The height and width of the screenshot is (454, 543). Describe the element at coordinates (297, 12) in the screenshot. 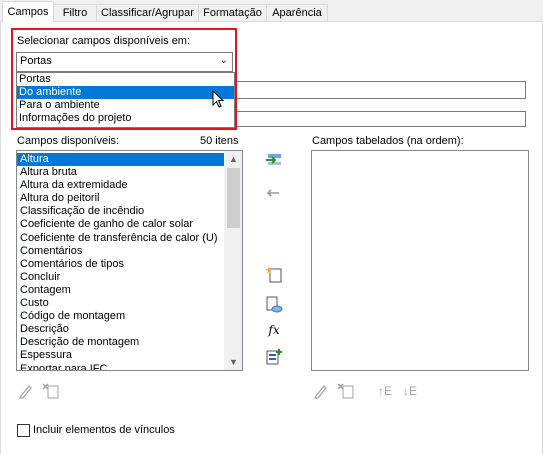

I see `tab-aparencia: Aparência` at that location.